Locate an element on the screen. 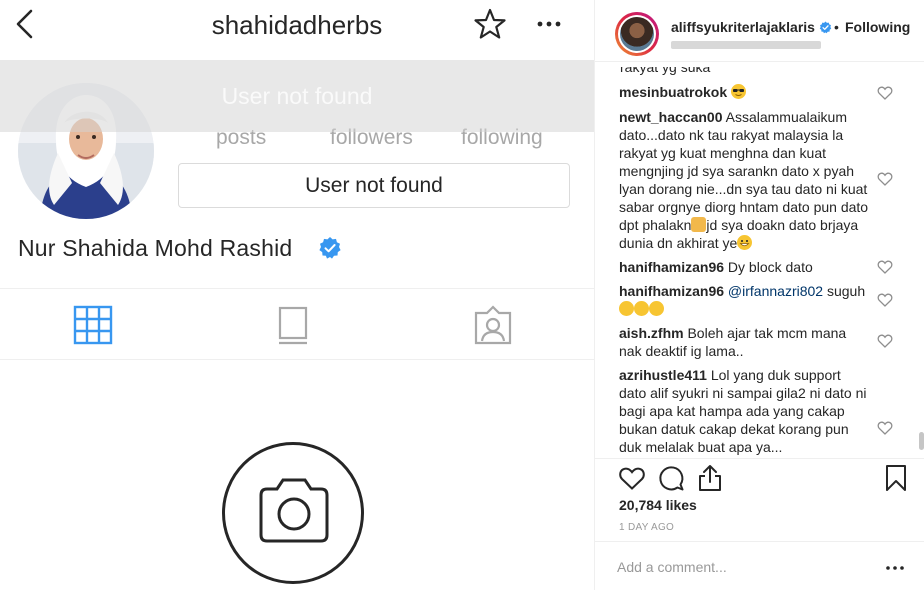 This screenshot has width=924, height=590. more-options-icon is located at coordinates (895, 568).